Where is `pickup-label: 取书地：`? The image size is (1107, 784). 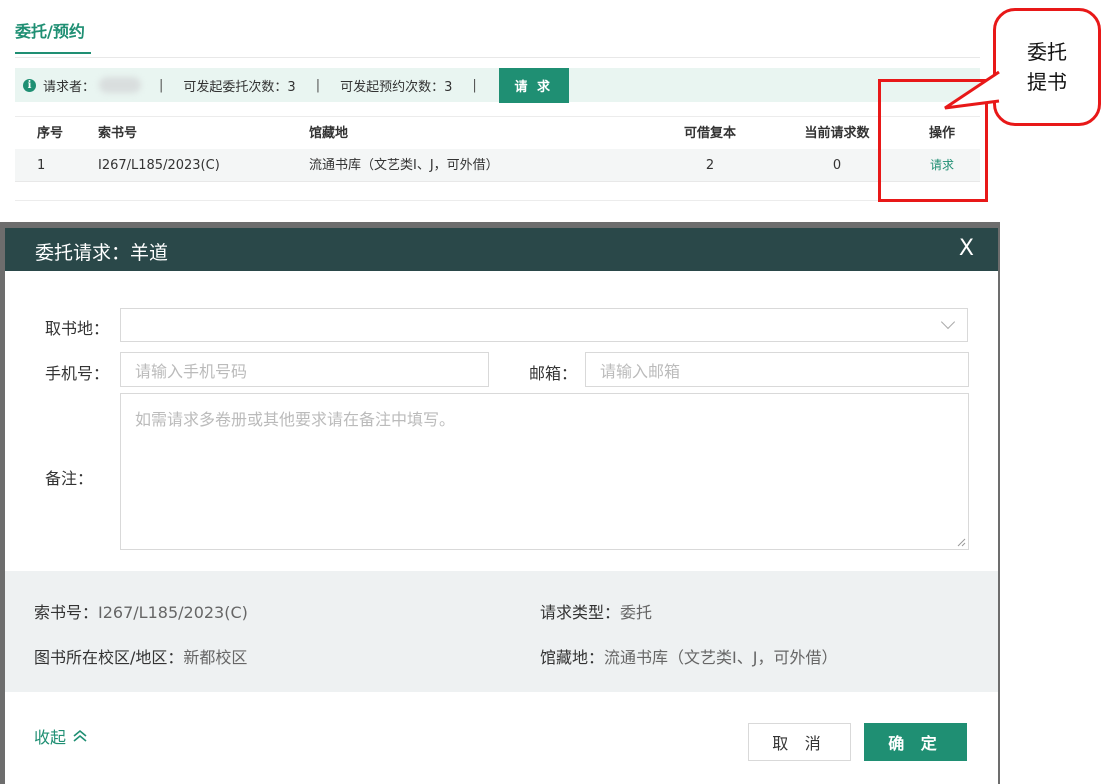 pickup-label: 取书地： is located at coordinates (77, 328).